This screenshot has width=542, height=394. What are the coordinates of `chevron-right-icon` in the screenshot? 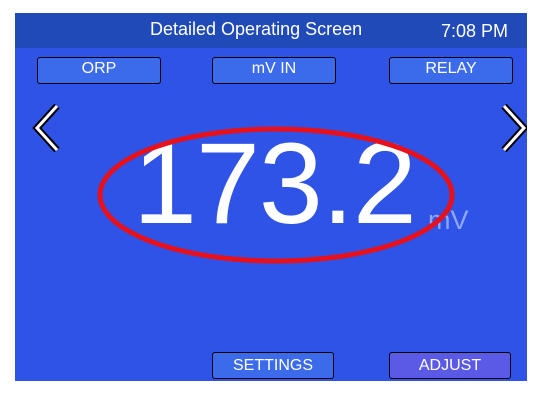 It's located at (514, 128).